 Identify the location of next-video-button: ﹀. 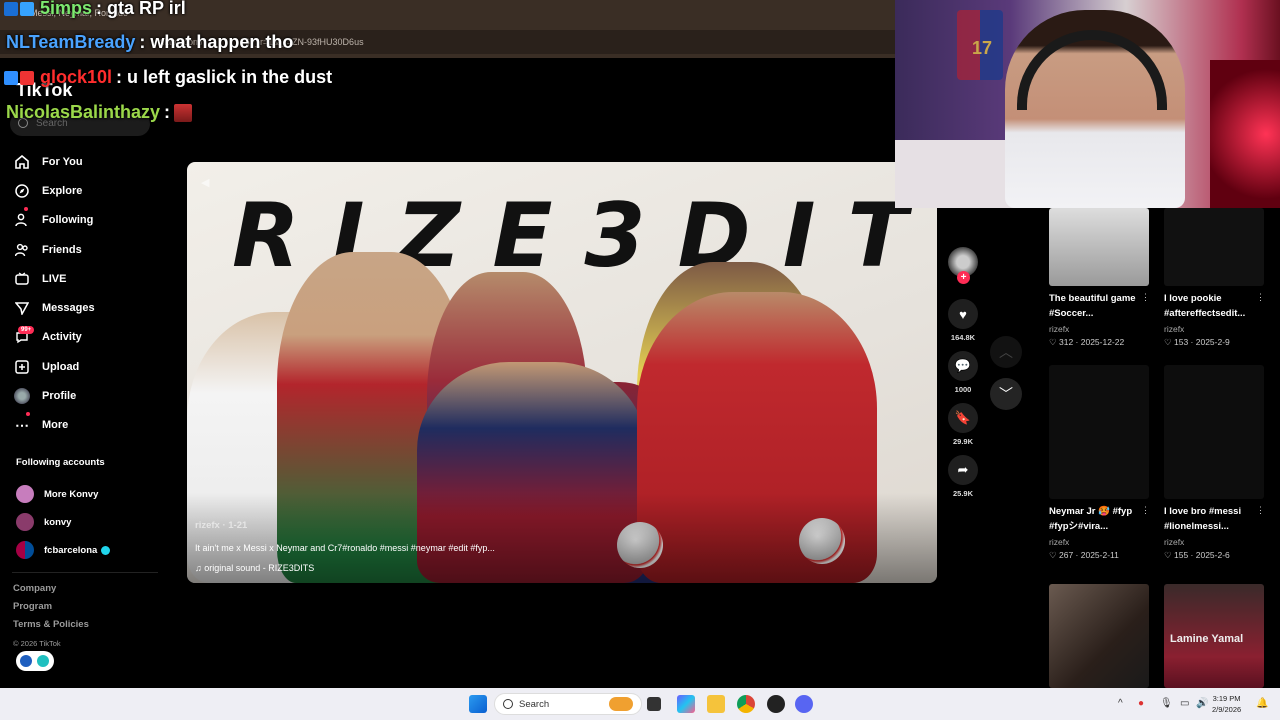
(1006, 394).